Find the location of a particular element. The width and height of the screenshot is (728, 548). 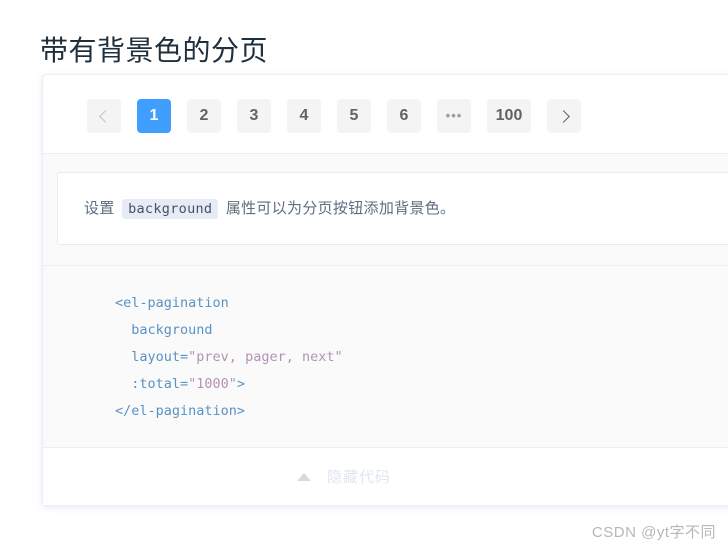

pagination-next-button is located at coordinates (564, 116).